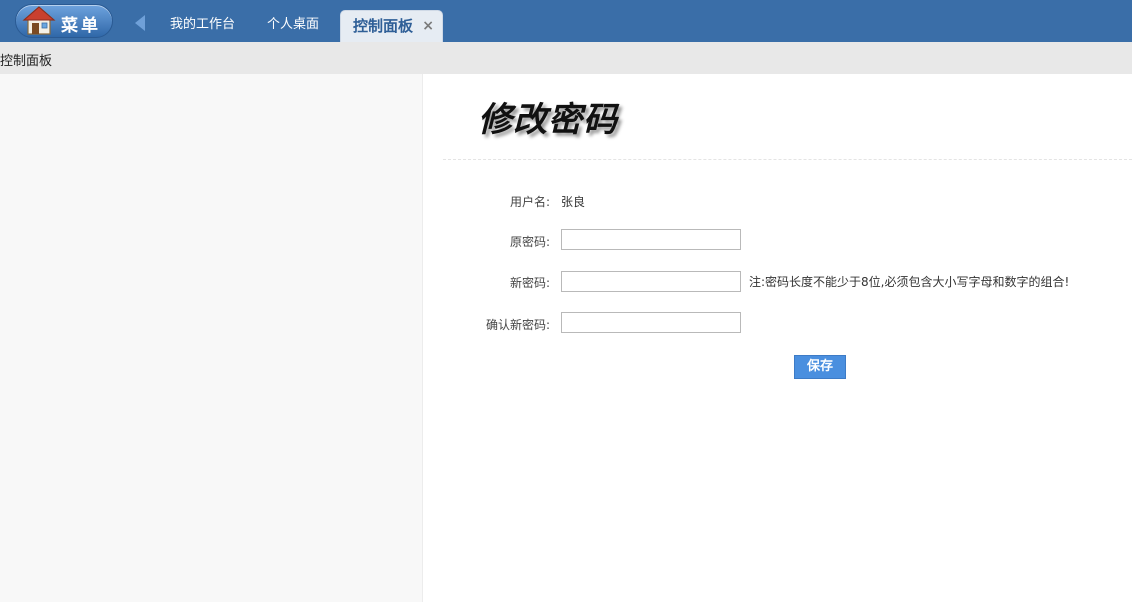  What do you see at coordinates (566, 58) in the screenshot?
I see `breadcrumb: 控制面板` at bounding box center [566, 58].